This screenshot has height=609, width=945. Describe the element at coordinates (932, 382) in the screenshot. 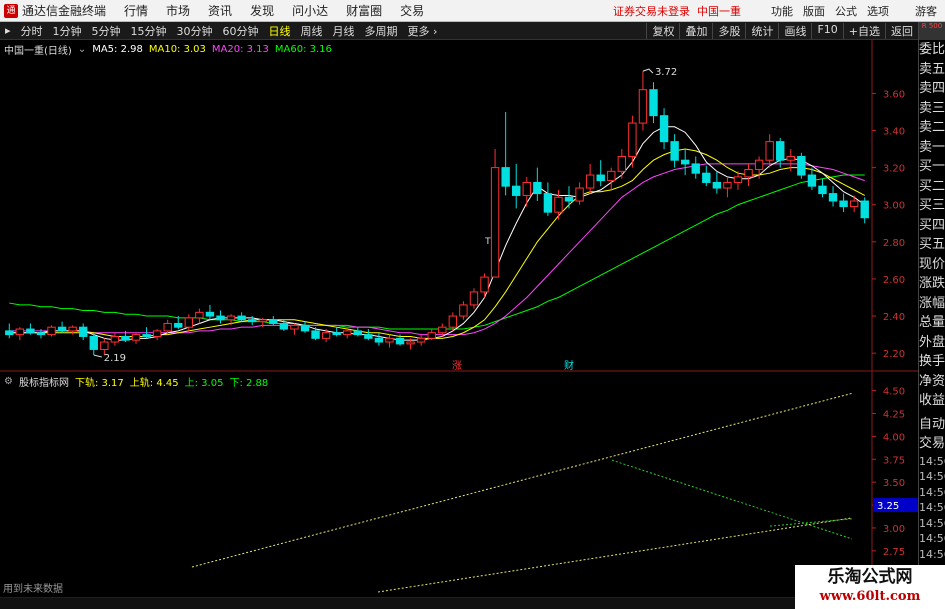

I see `quote-field-17: 净资` at that location.